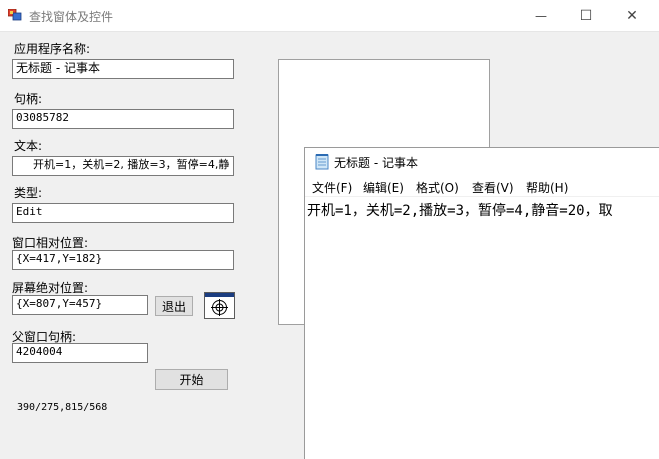  I want to click on notepad-titlebar: 无标题 - 记事本, so click(482, 162).